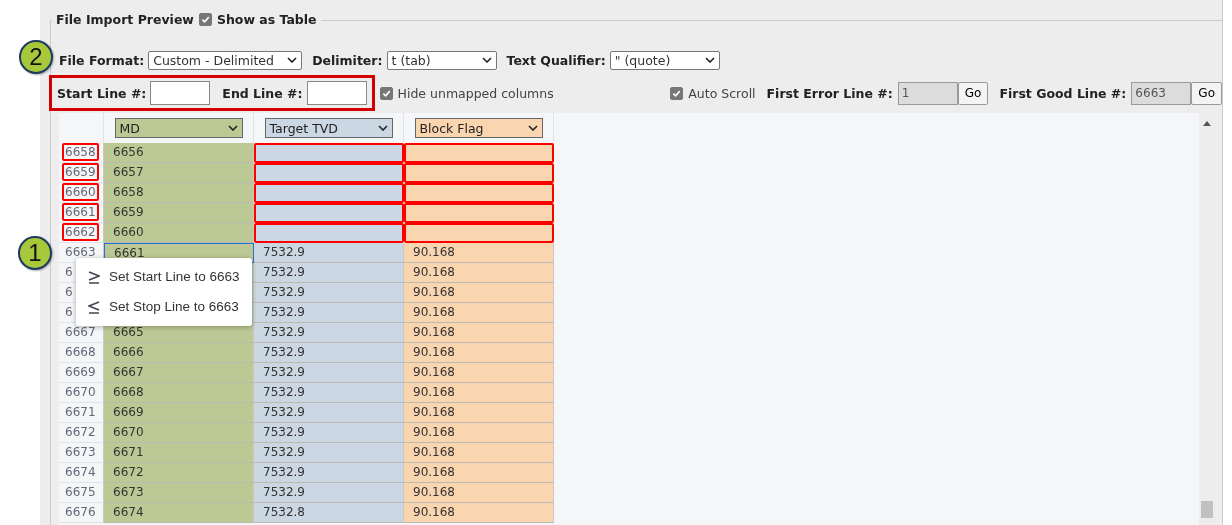 Image resolution: width=1232 pixels, height=525 pixels. What do you see at coordinates (328, 128) in the screenshot?
I see `column-dropdown: Target TVD` at bounding box center [328, 128].